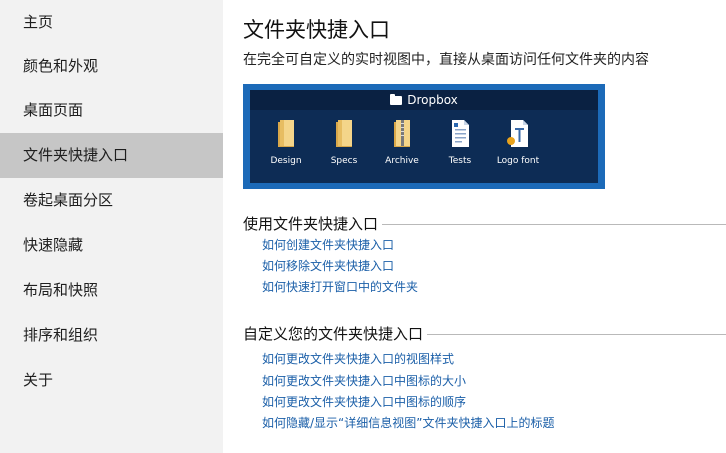 This screenshot has height=453, width=726. I want to click on sidebar-item-folder-portals: 文件夹快捷入口, so click(111, 155).